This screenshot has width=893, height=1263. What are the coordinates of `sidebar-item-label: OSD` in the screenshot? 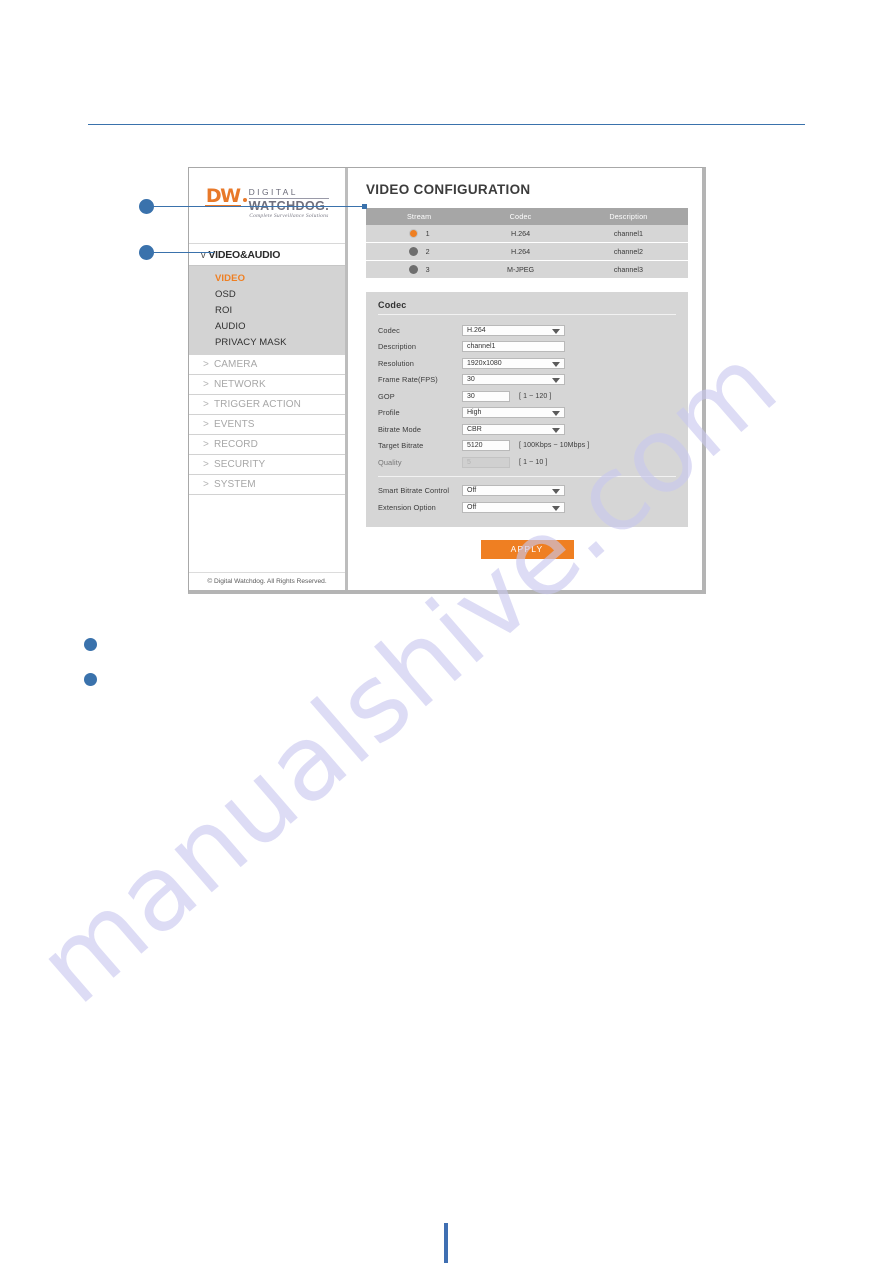 It's located at (225, 294).